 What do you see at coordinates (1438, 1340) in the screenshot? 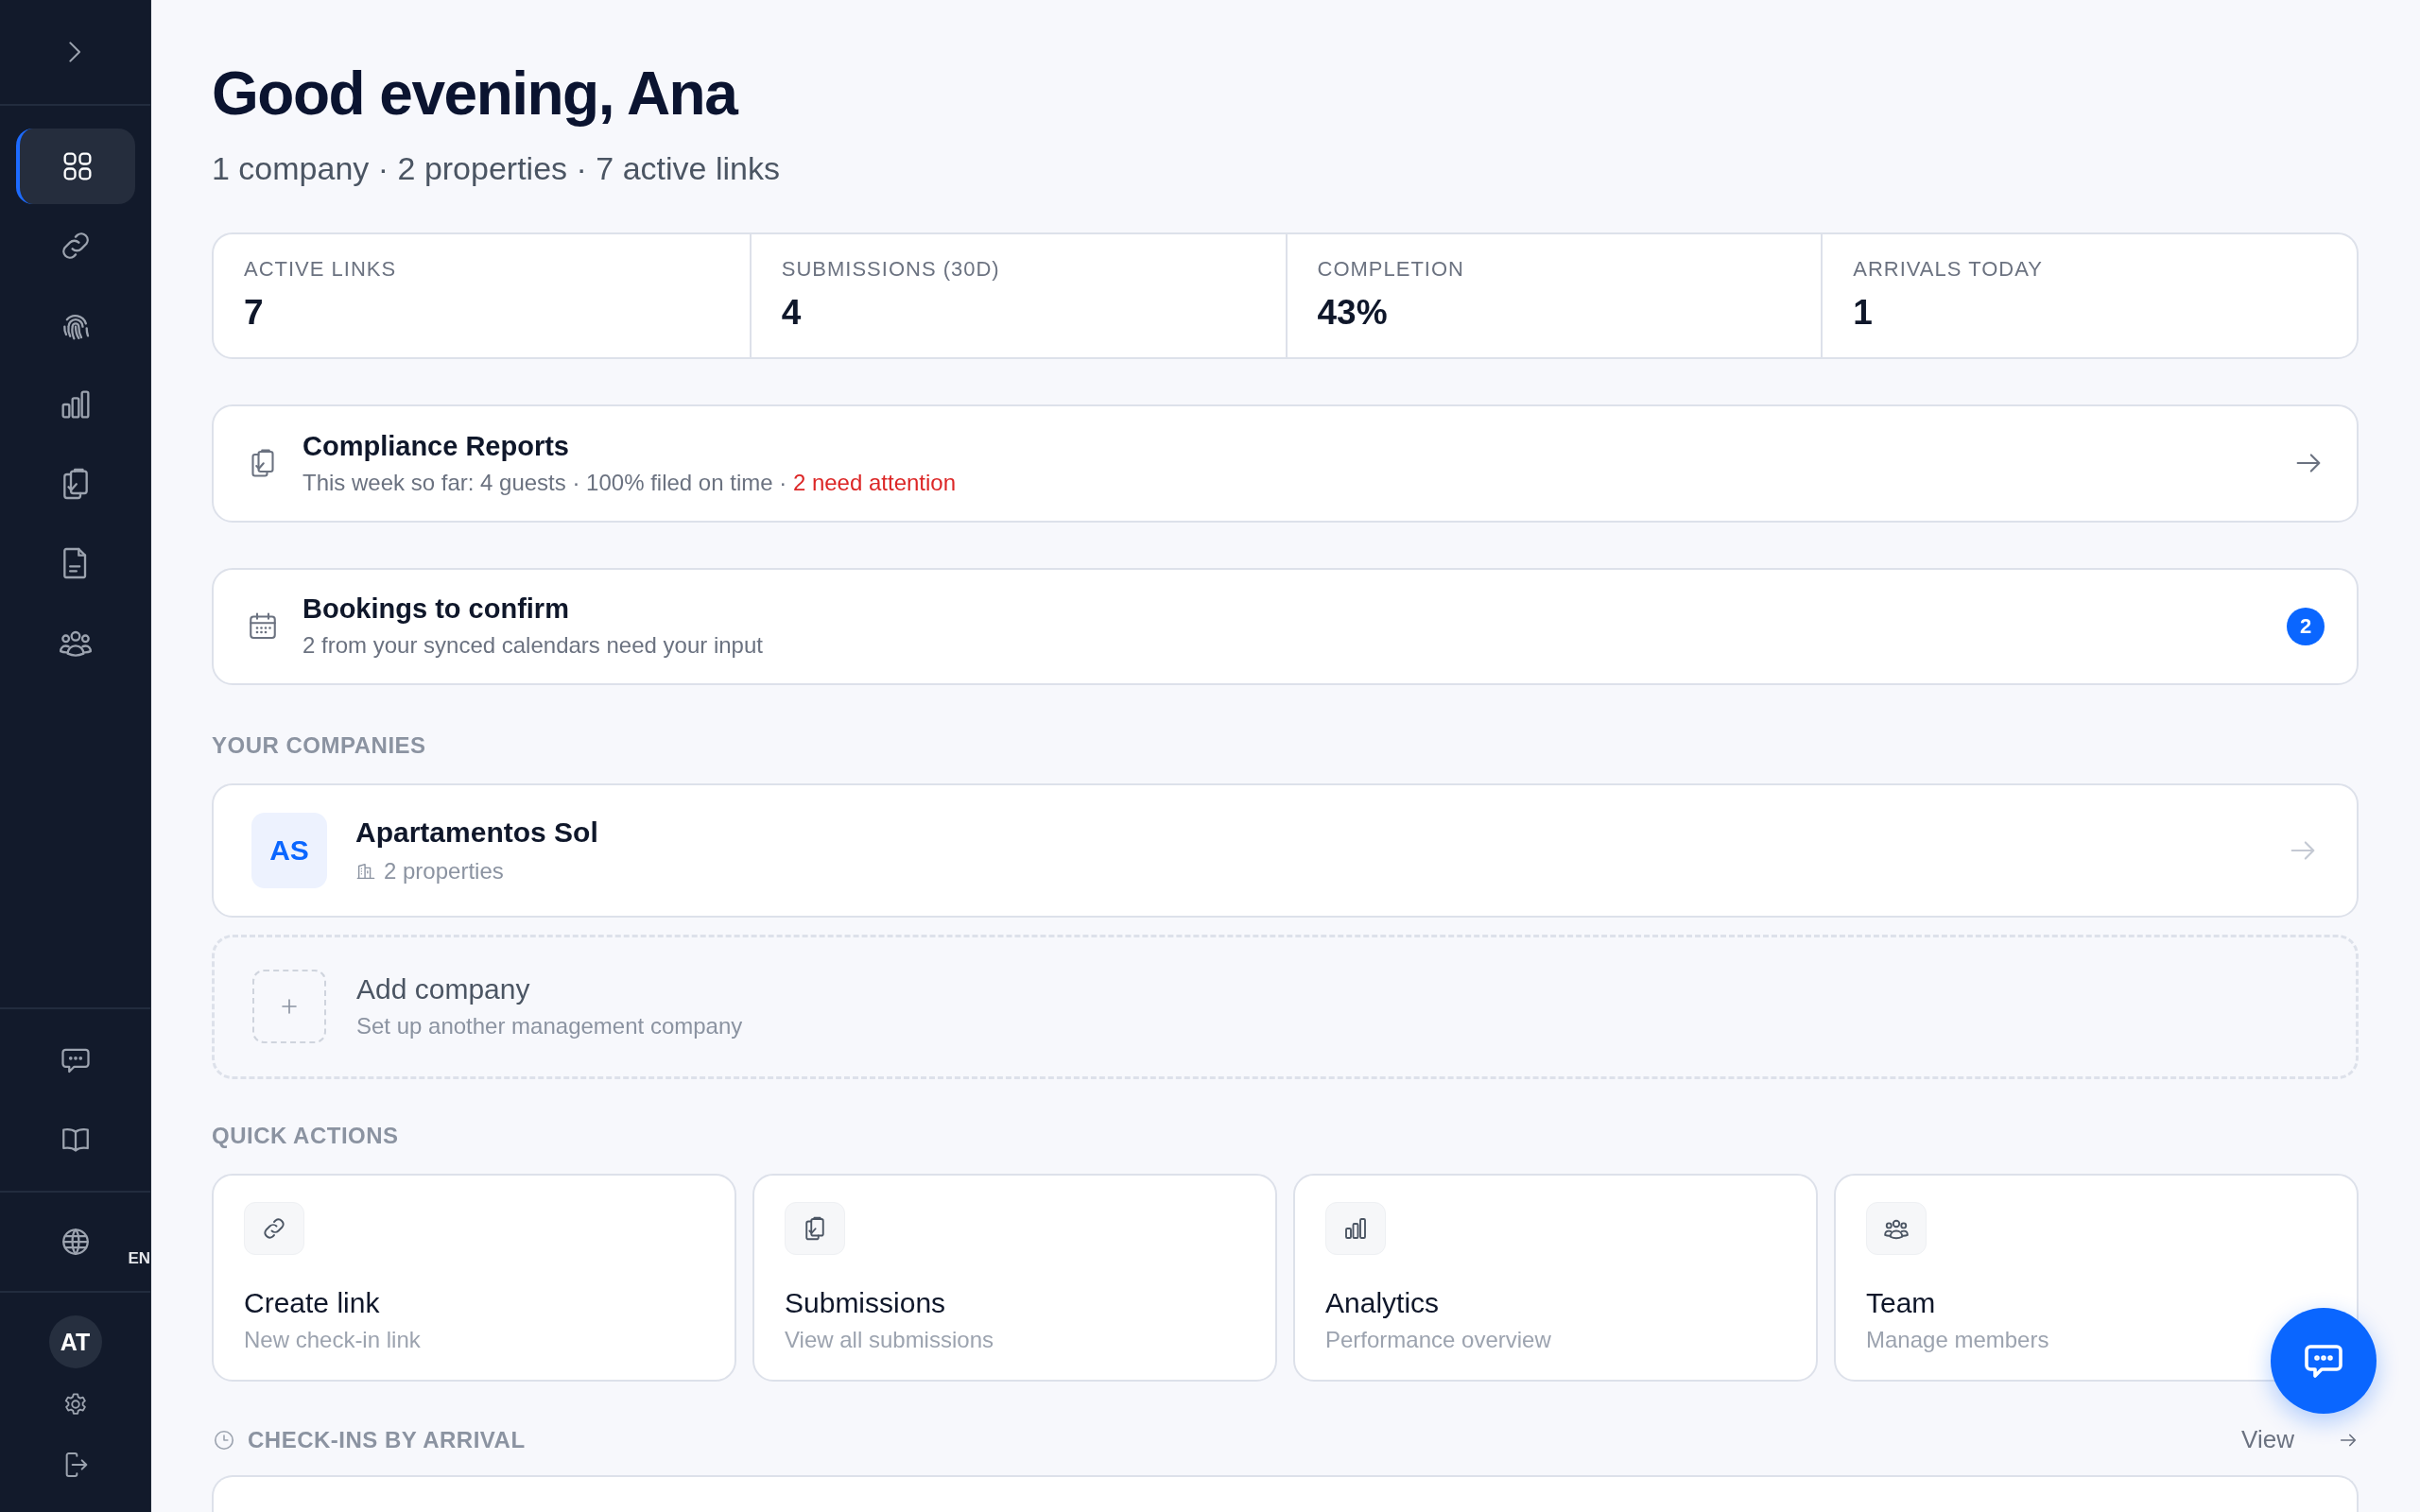
I see `action-description: Performance overview` at bounding box center [1438, 1340].